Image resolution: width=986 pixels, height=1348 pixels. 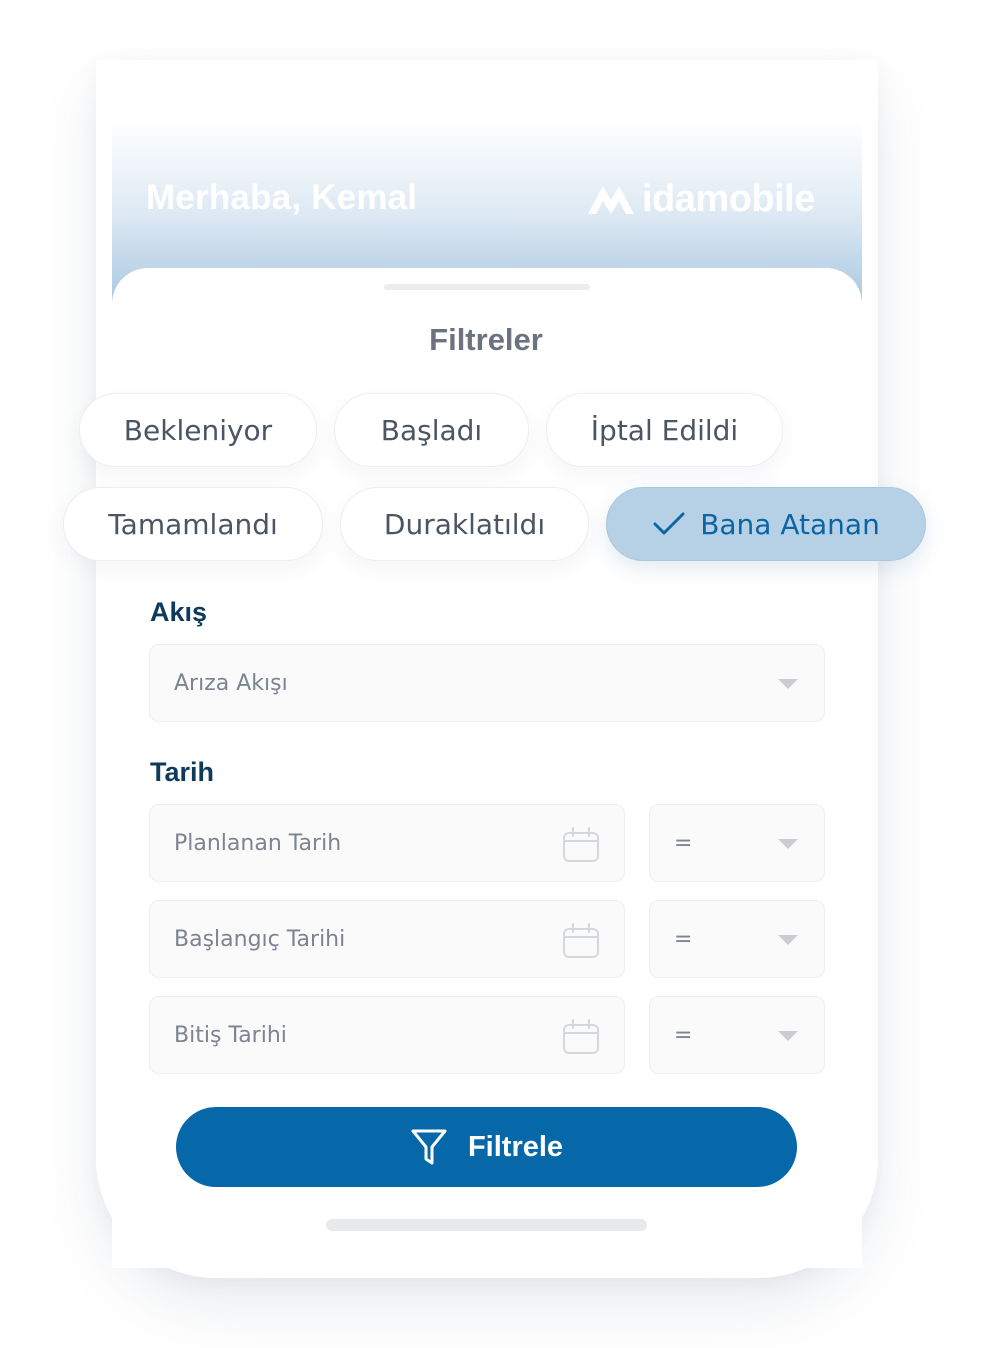 What do you see at coordinates (737, 939) in the screenshot?
I see `start-date-operator-select: =` at bounding box center [737, 939].